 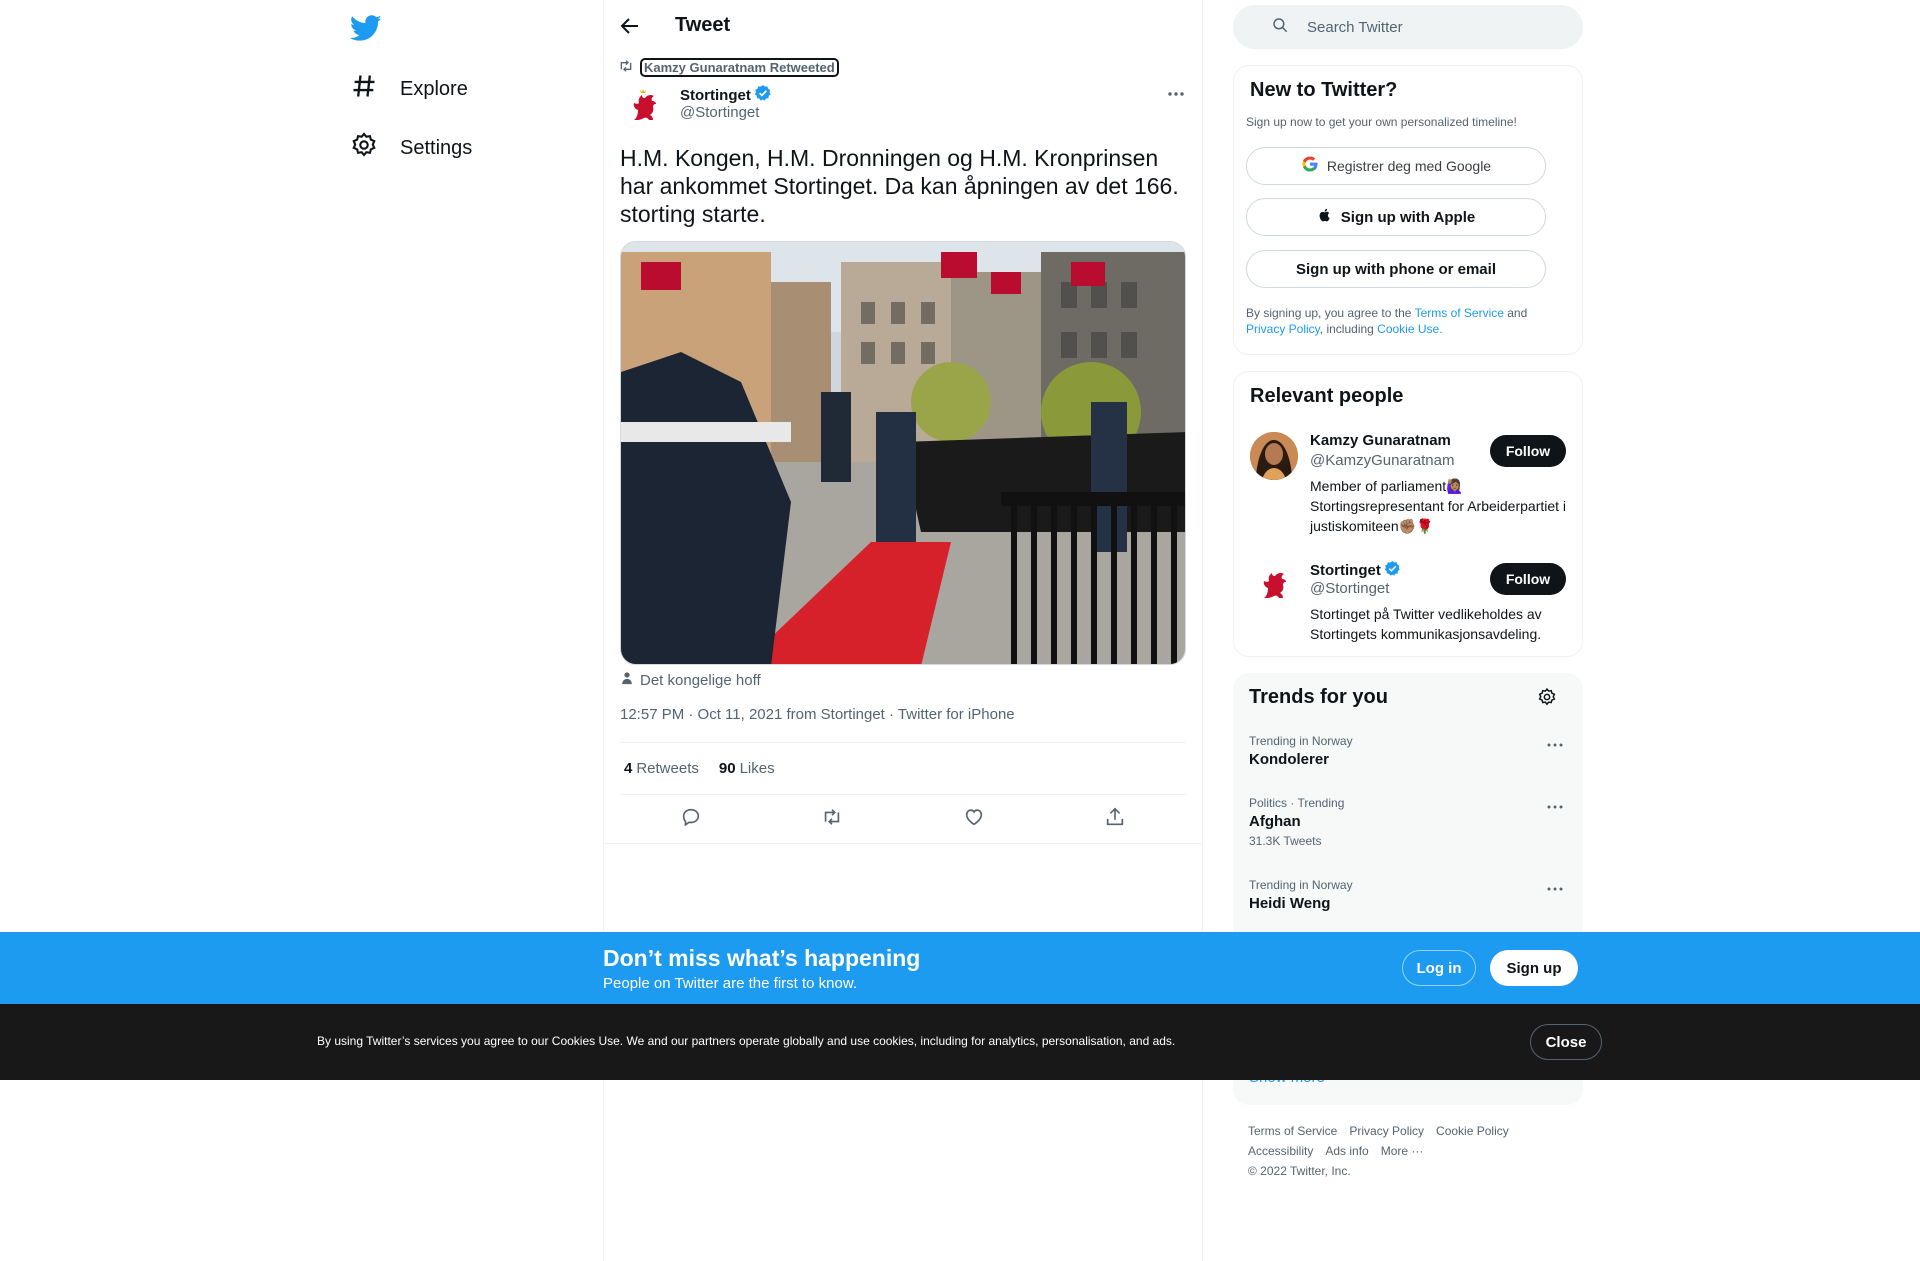 I want to click on phone-signup-label: Sign up with phone or email, so click(x=1395, y=269).